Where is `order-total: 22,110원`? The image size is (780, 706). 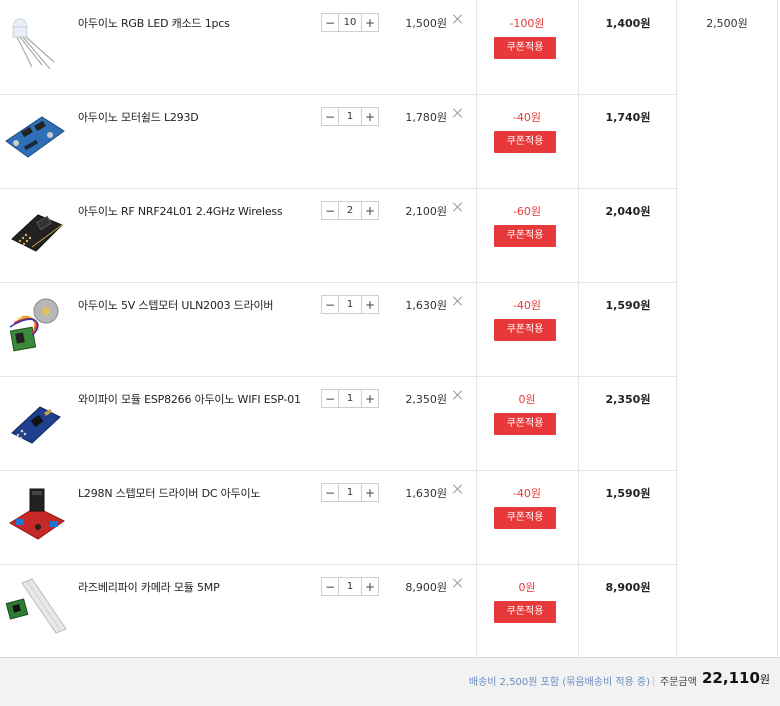 order-total: 22,110원 is located at coordinates (736, 678).